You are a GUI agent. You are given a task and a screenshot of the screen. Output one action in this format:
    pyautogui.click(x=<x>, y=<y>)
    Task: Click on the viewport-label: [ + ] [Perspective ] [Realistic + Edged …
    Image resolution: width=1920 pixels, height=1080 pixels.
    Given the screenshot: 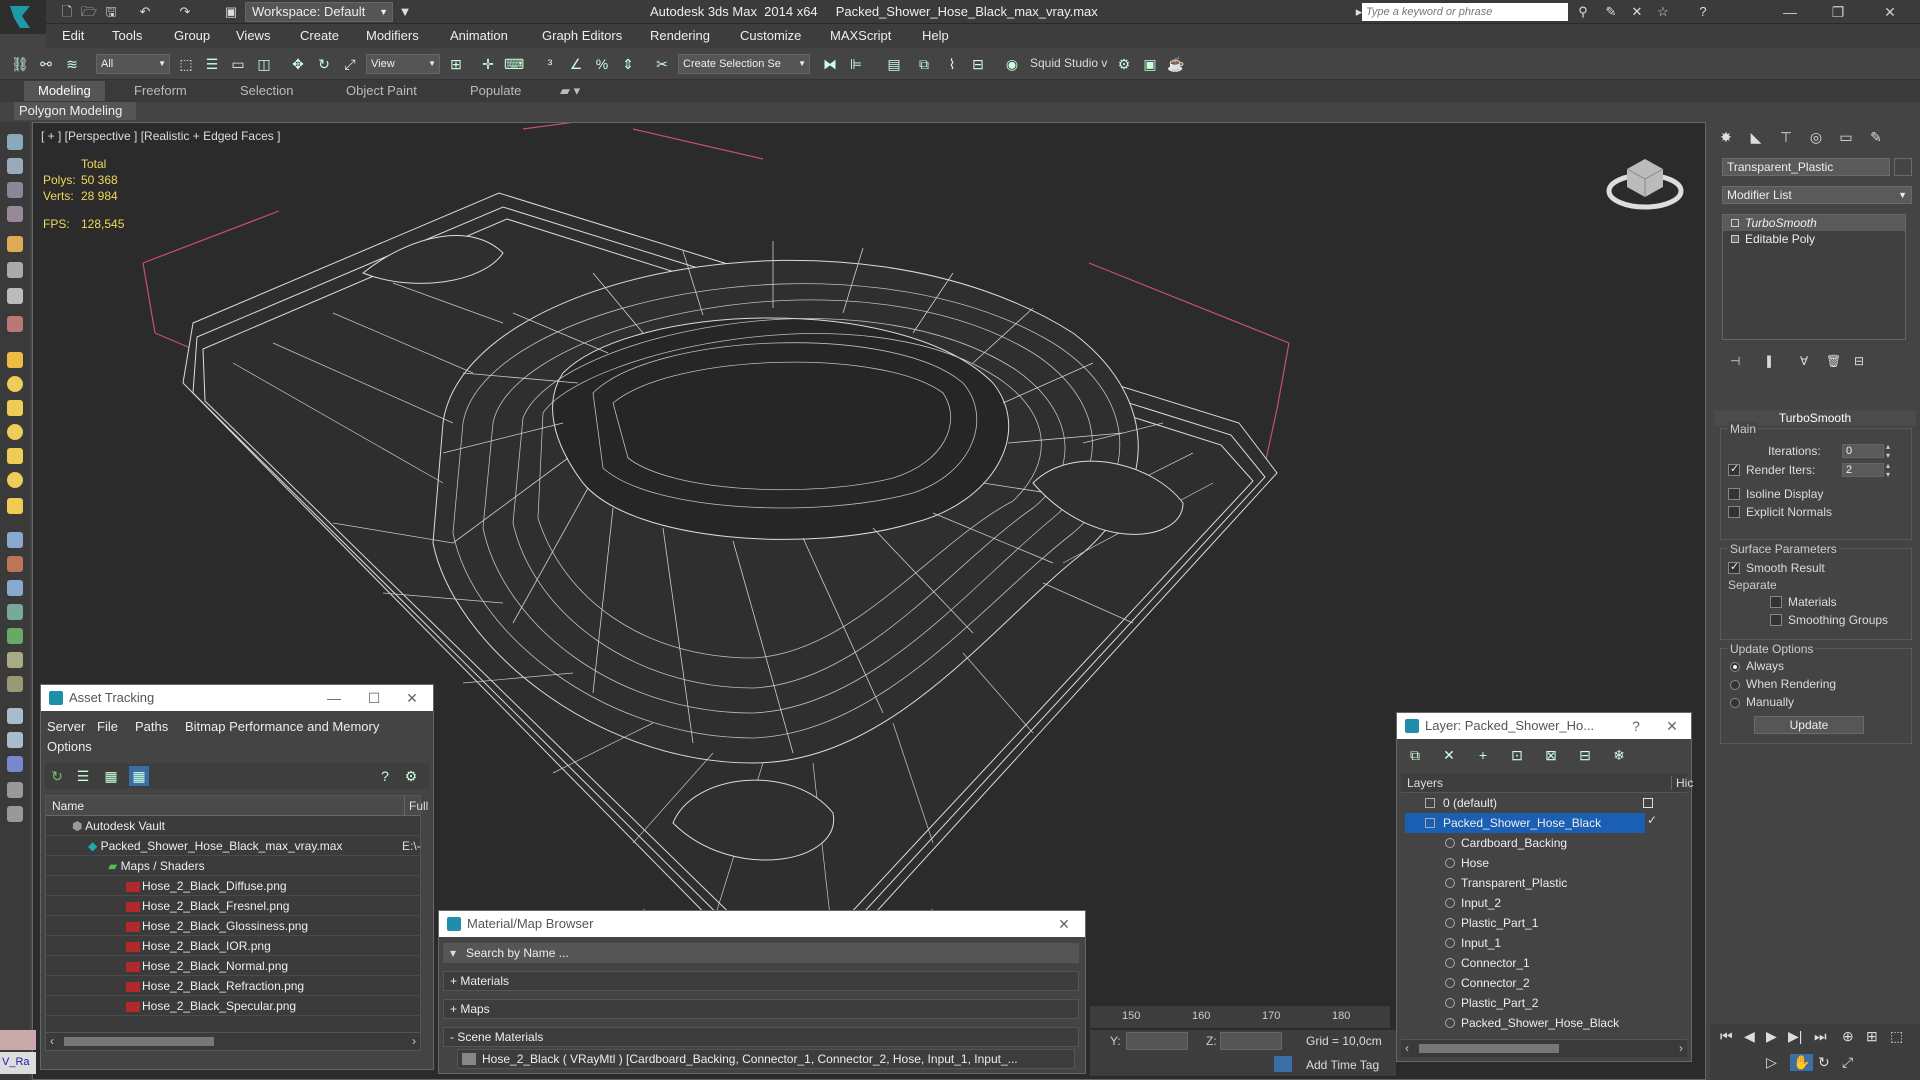 What is the action you would take?
    pyautogui.click(x=160, y=136)
    